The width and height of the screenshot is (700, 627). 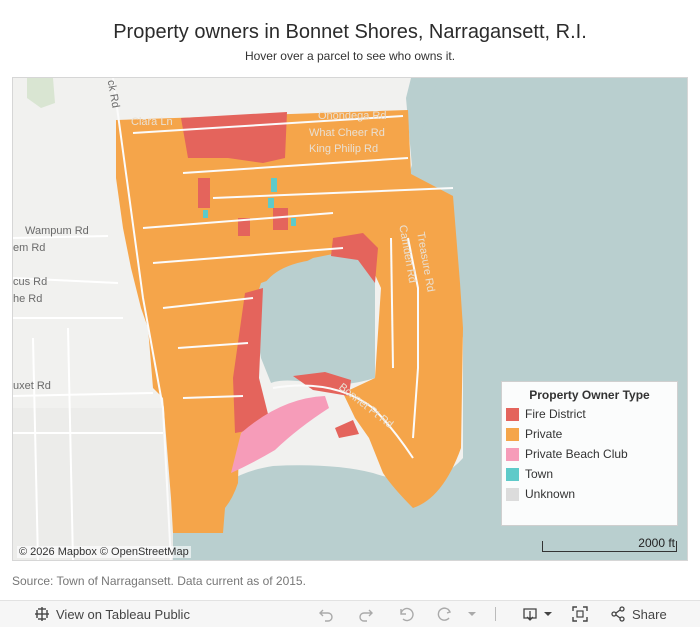 I want to click on legend-label: Private Beach Club, so click(x=576, y=454).